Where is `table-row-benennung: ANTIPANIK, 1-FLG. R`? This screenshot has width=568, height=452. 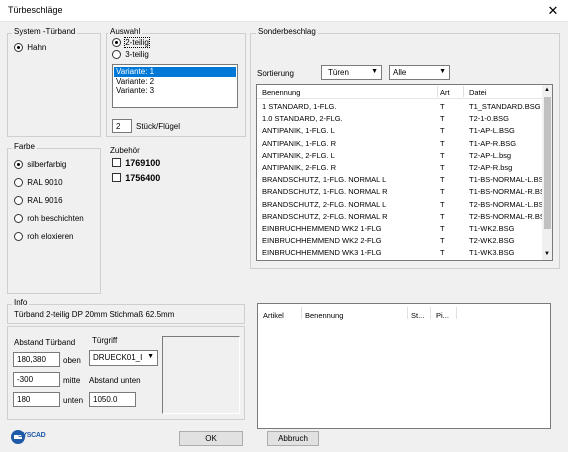
table-row-benennung: ANTIPANIK, 1-FLG. R is located at coordinates (299, 143).